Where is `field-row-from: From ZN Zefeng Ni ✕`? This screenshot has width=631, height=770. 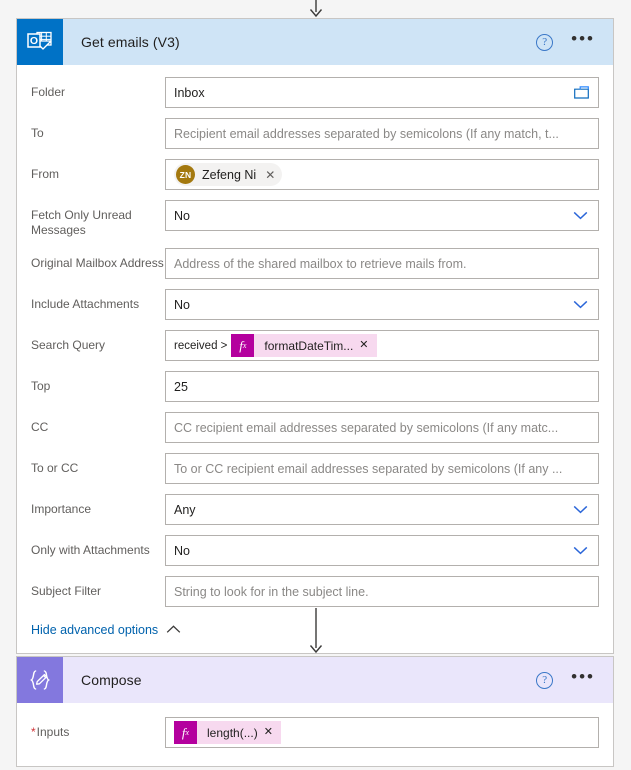
field-row-from: From ZN Zefeng Ni ✕ is located at coordinates (315, 174).